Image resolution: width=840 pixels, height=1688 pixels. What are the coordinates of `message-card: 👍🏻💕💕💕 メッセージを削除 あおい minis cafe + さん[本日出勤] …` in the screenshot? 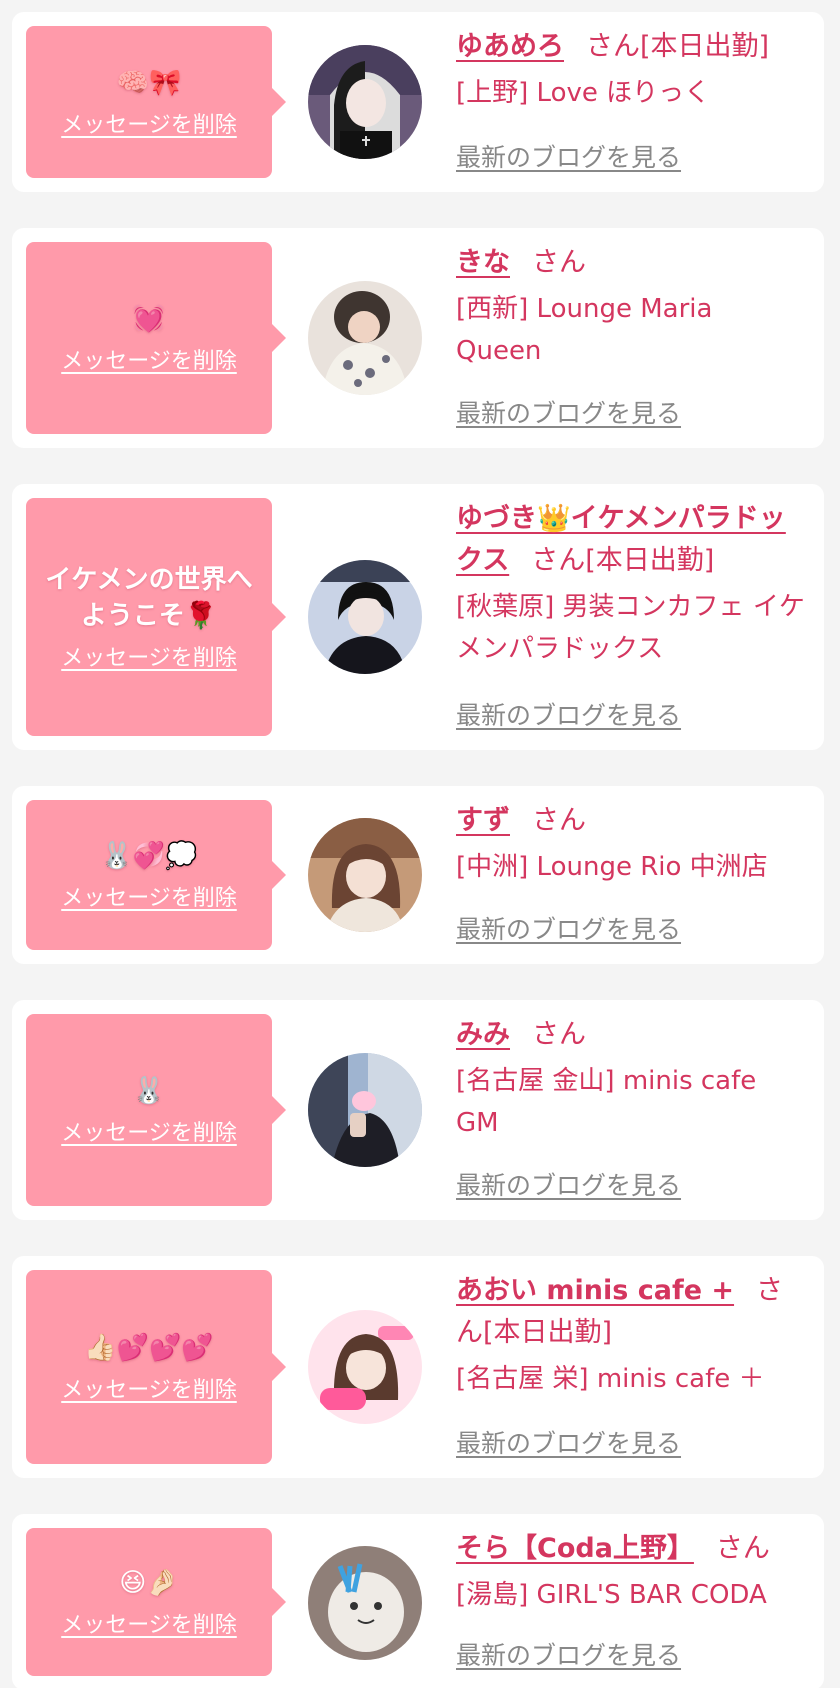 It's located at (418, 1367).